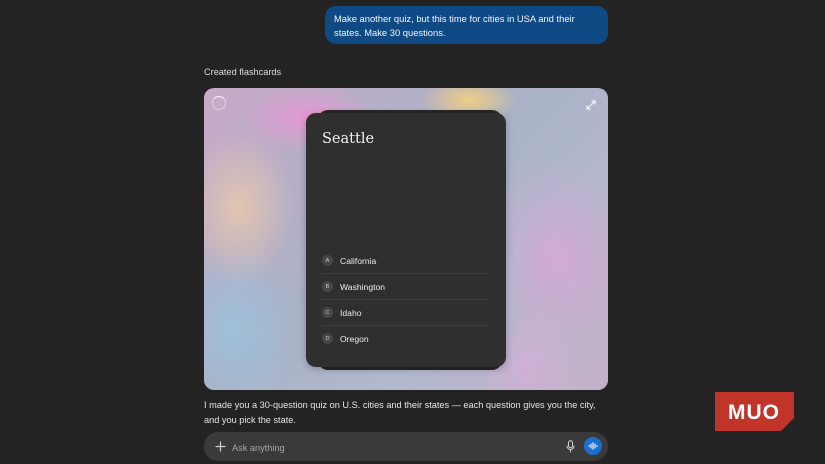 This screenshot has height=464, width=825. I want to click on option-letter: D, so click(327, 338).